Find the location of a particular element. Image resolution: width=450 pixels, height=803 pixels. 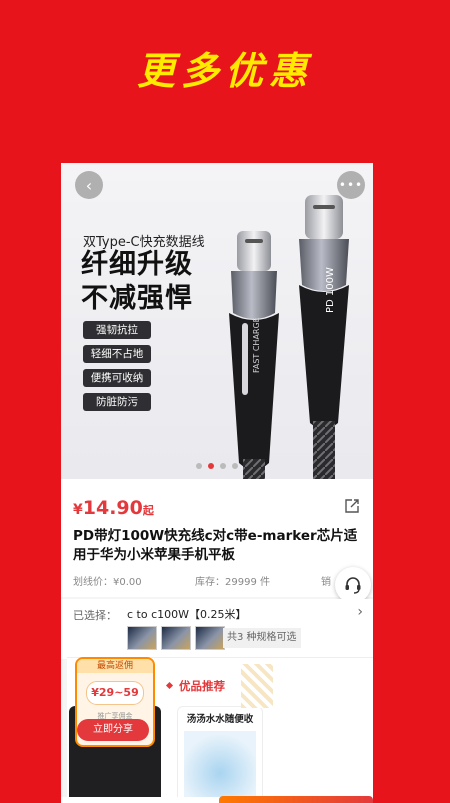

feature-tag: 强韧抗拉 is located at coordinates (117, 330).